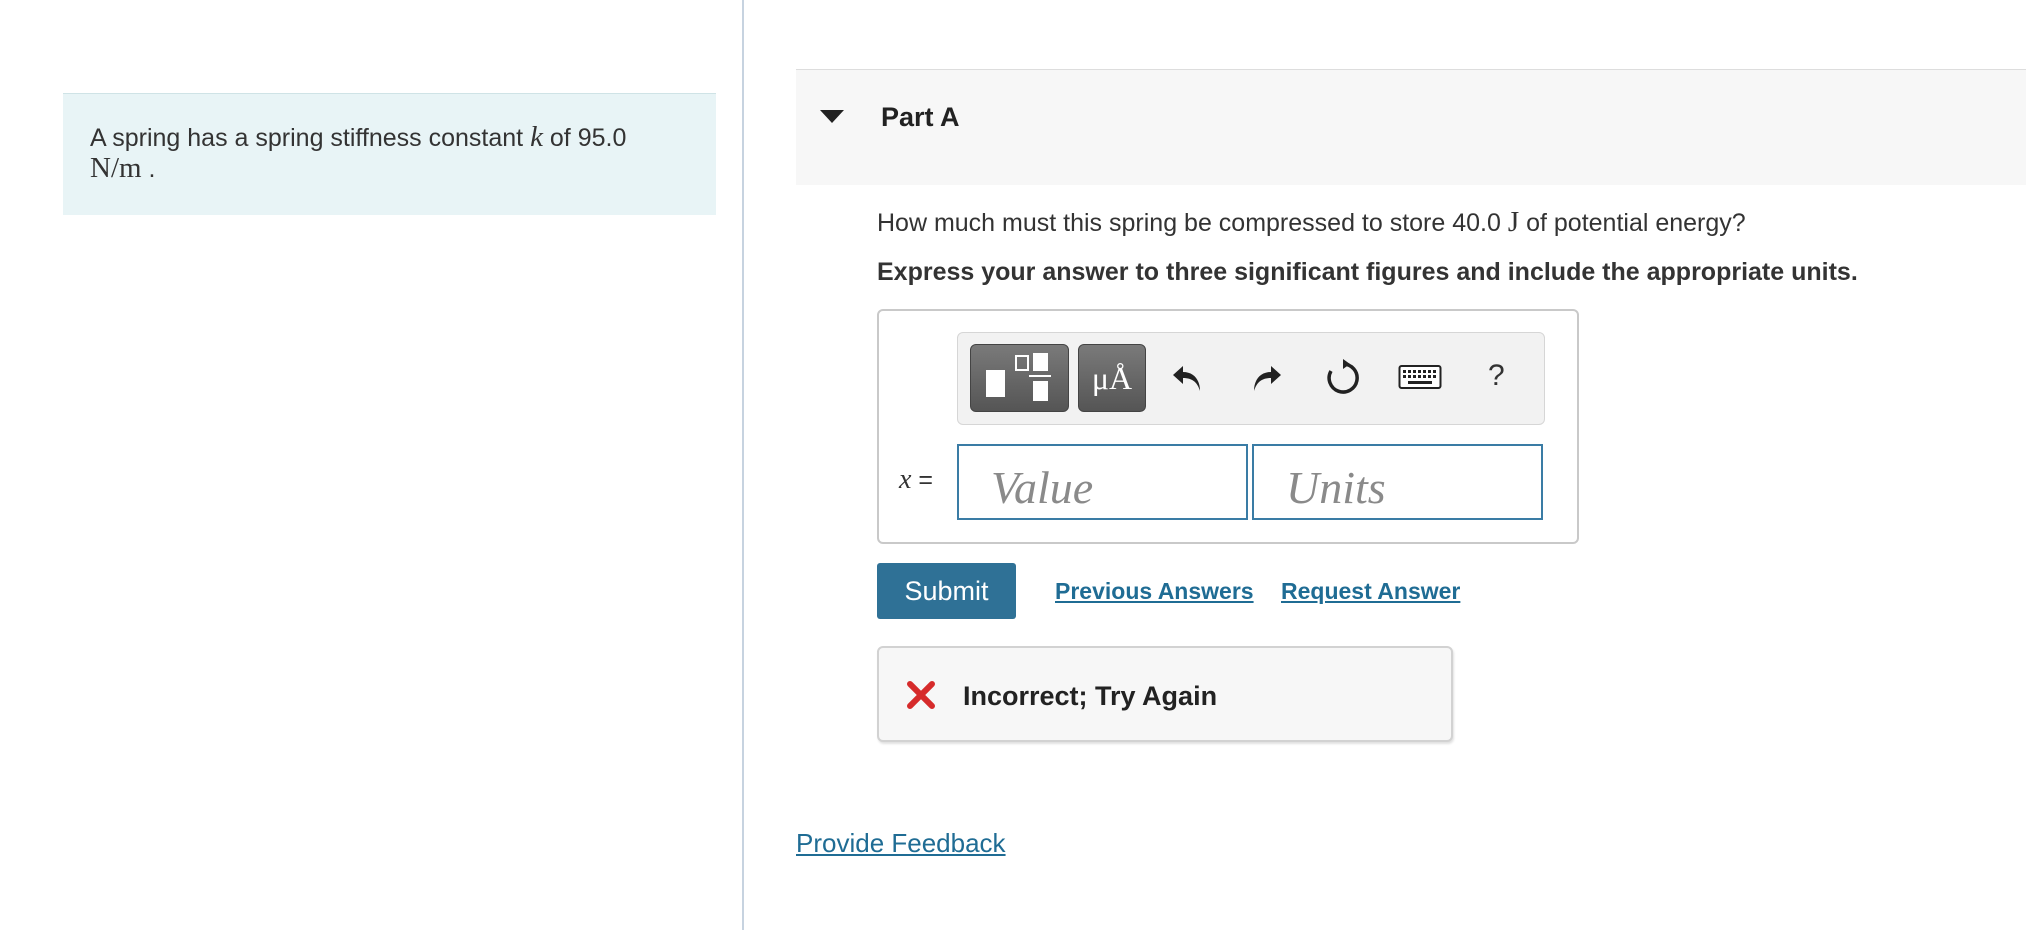 The width and height of the screenshot is (2026, 930). I want to click on collapse-caret-icon, so click(832, 116).